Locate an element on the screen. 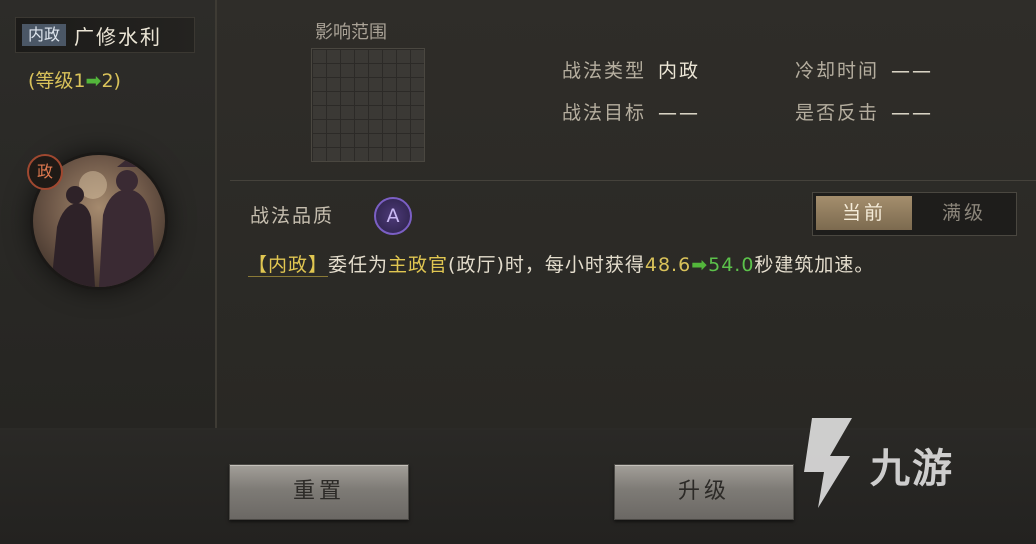 This screenshot has width=1036, height=544. info-counter: 是否反击 —— is located at coordinates (864, 111).